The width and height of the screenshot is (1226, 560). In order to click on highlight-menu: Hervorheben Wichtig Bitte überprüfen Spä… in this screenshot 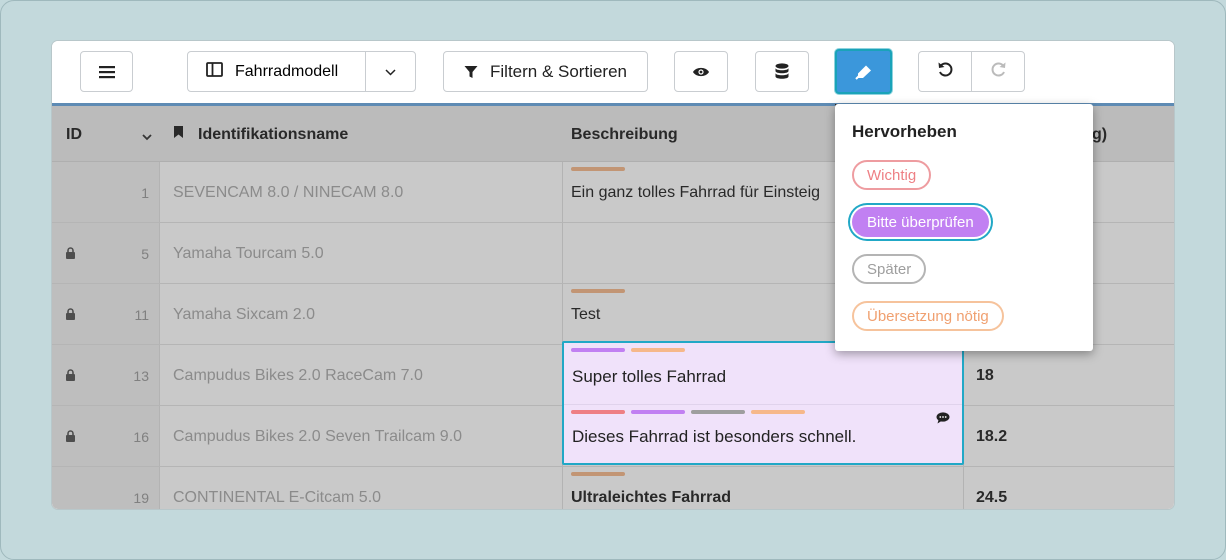, I will do `click(964, 227)`.